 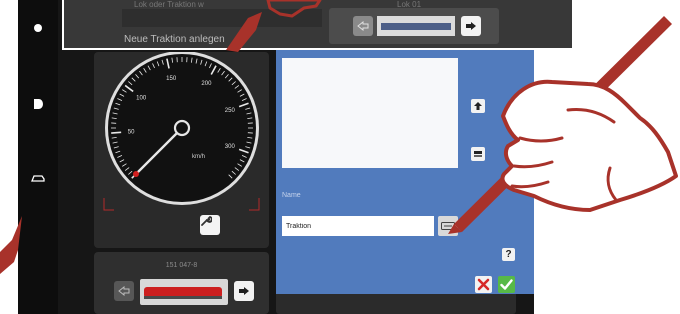 I want to click on selector-prev-button, so click(x=363, y=26).